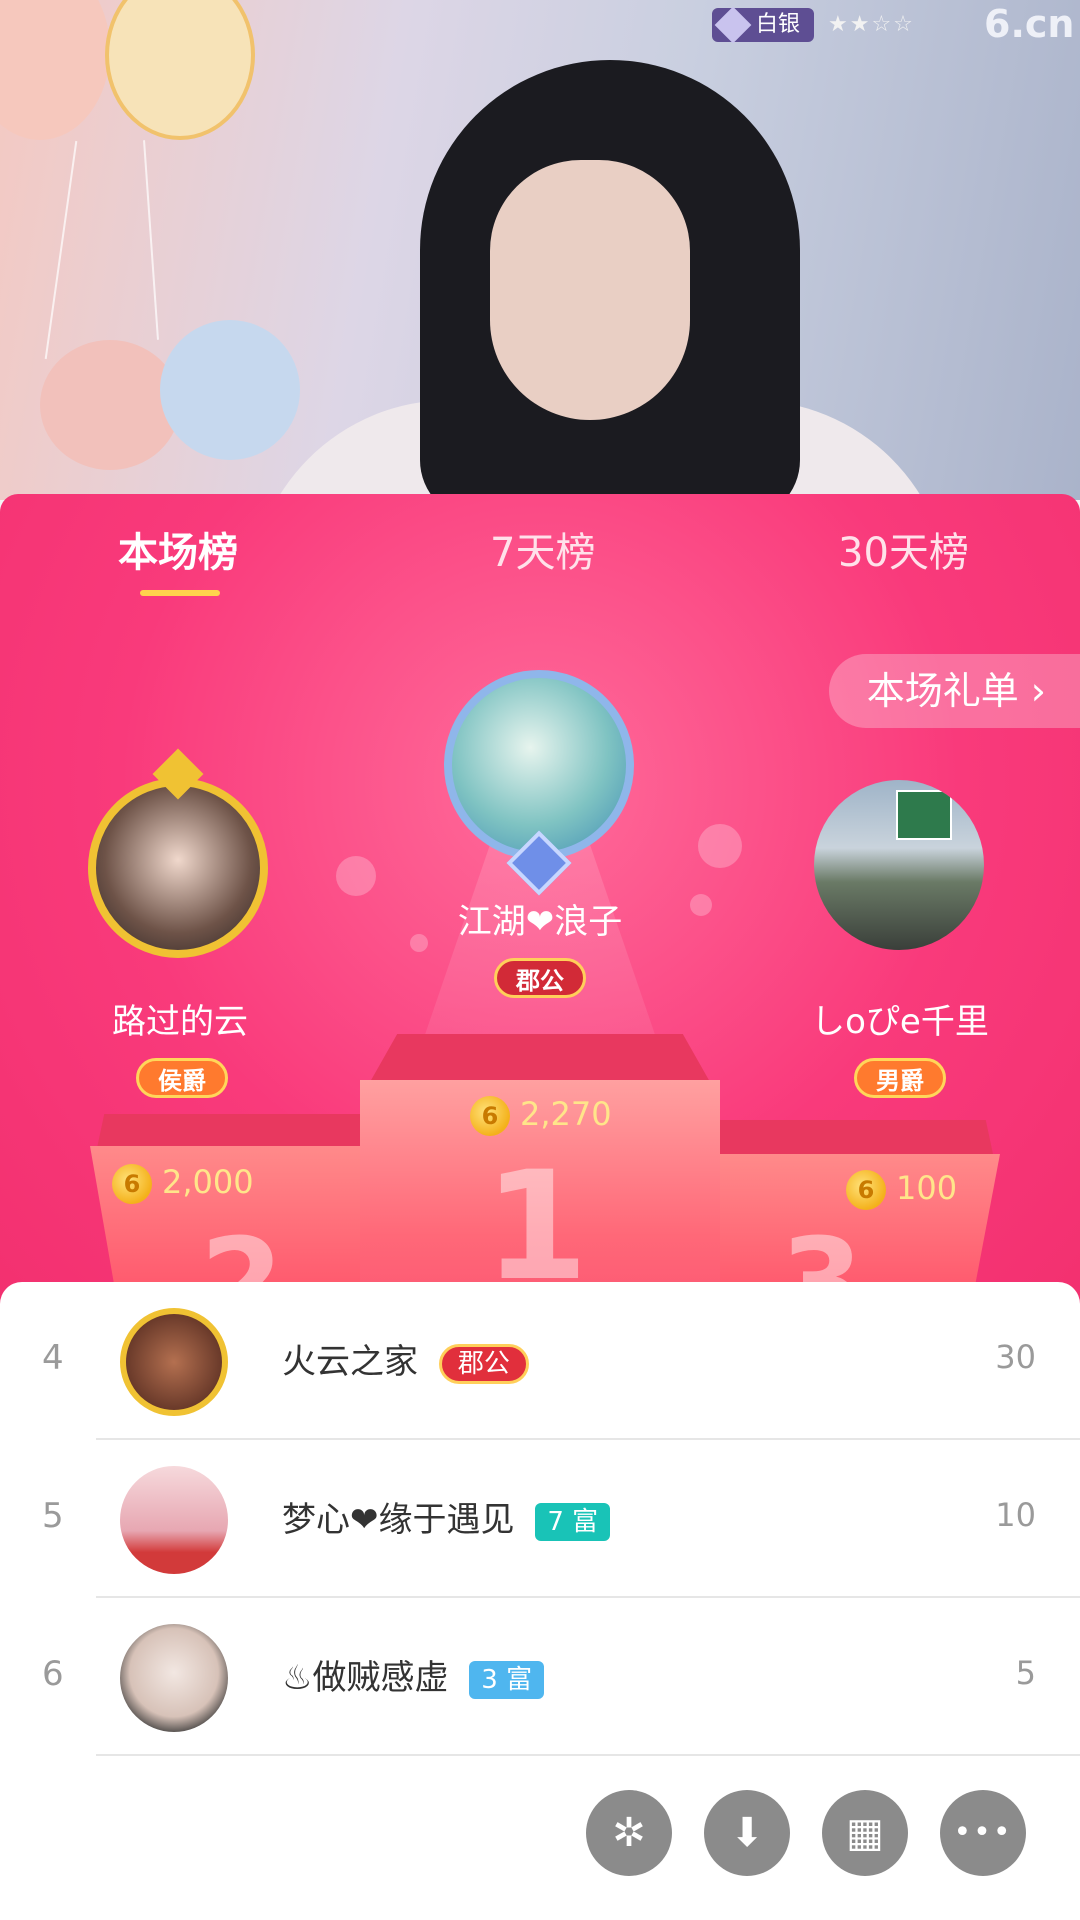 The width and height of the screenshot is (1080, 1920). What do you see at coordinates (1015, 1515) in the screenshot?
I see `row-value: 10` at bounding box center [1015, 1515].